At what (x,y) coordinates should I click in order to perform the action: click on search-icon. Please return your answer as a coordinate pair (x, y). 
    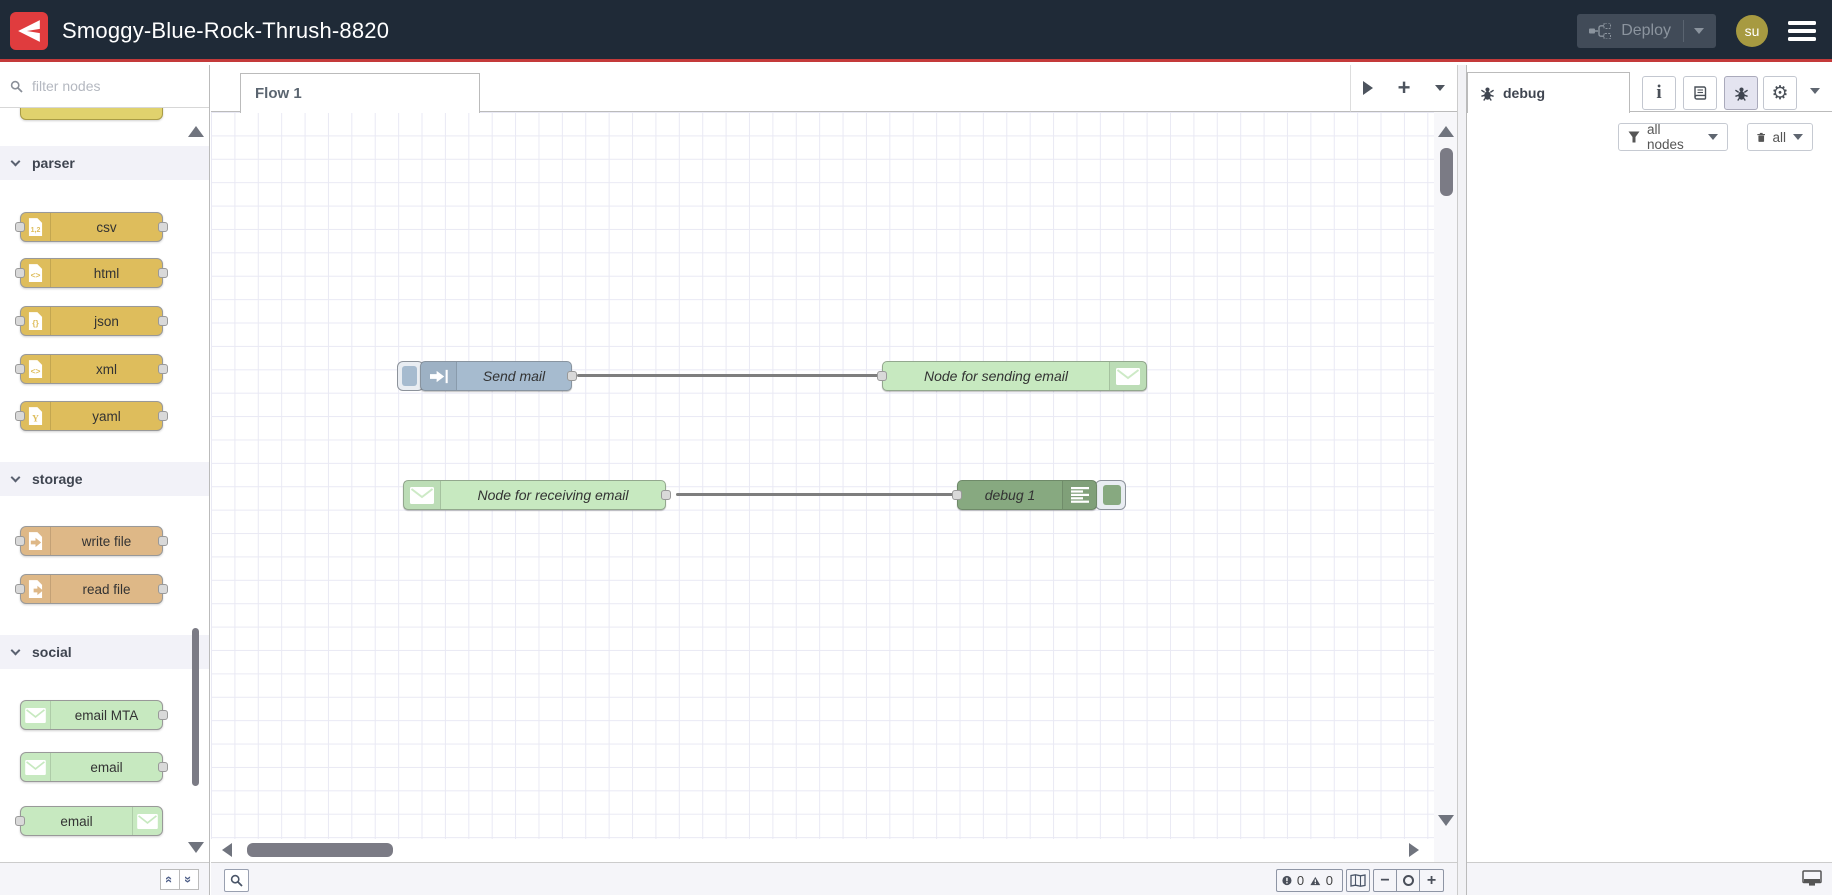
    Looking at the image, I should click on (236, 880).